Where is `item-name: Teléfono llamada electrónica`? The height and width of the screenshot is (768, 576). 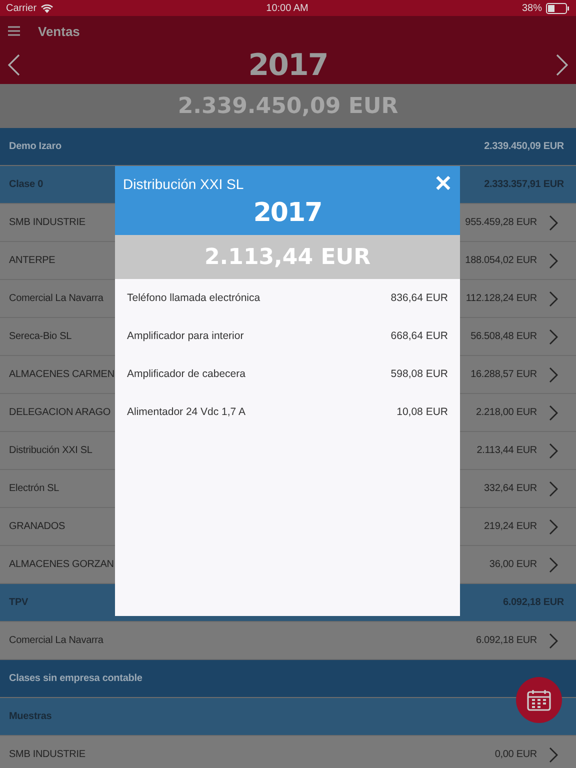 item-name: Teléfono llamada electrónica is located at coordinates (193, 298).